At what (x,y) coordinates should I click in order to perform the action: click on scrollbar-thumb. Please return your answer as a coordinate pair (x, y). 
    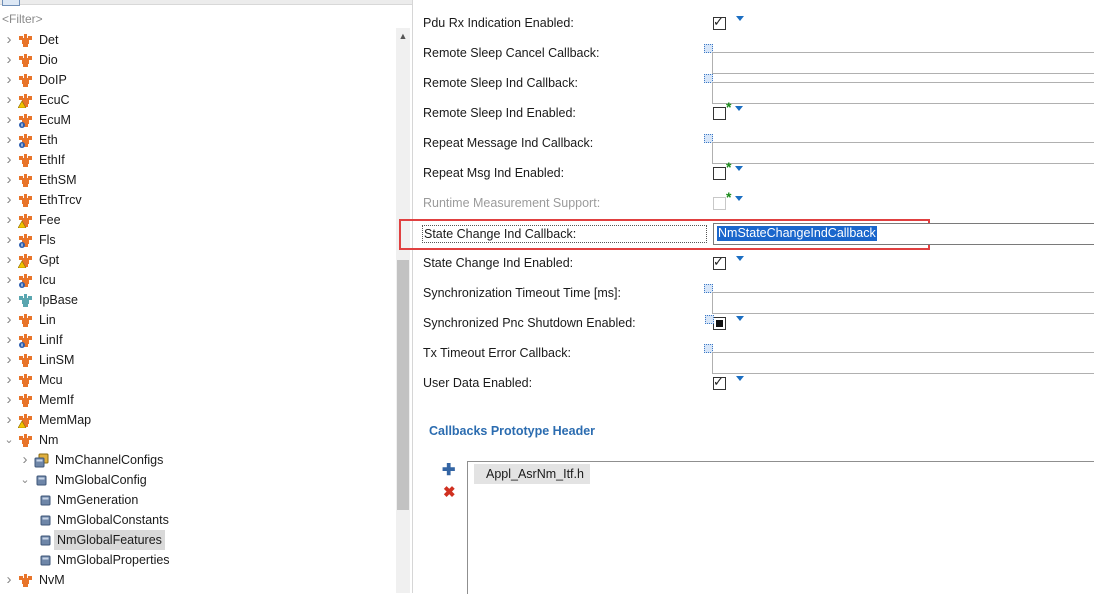
    Looking at the image, I should click on (403, 385).